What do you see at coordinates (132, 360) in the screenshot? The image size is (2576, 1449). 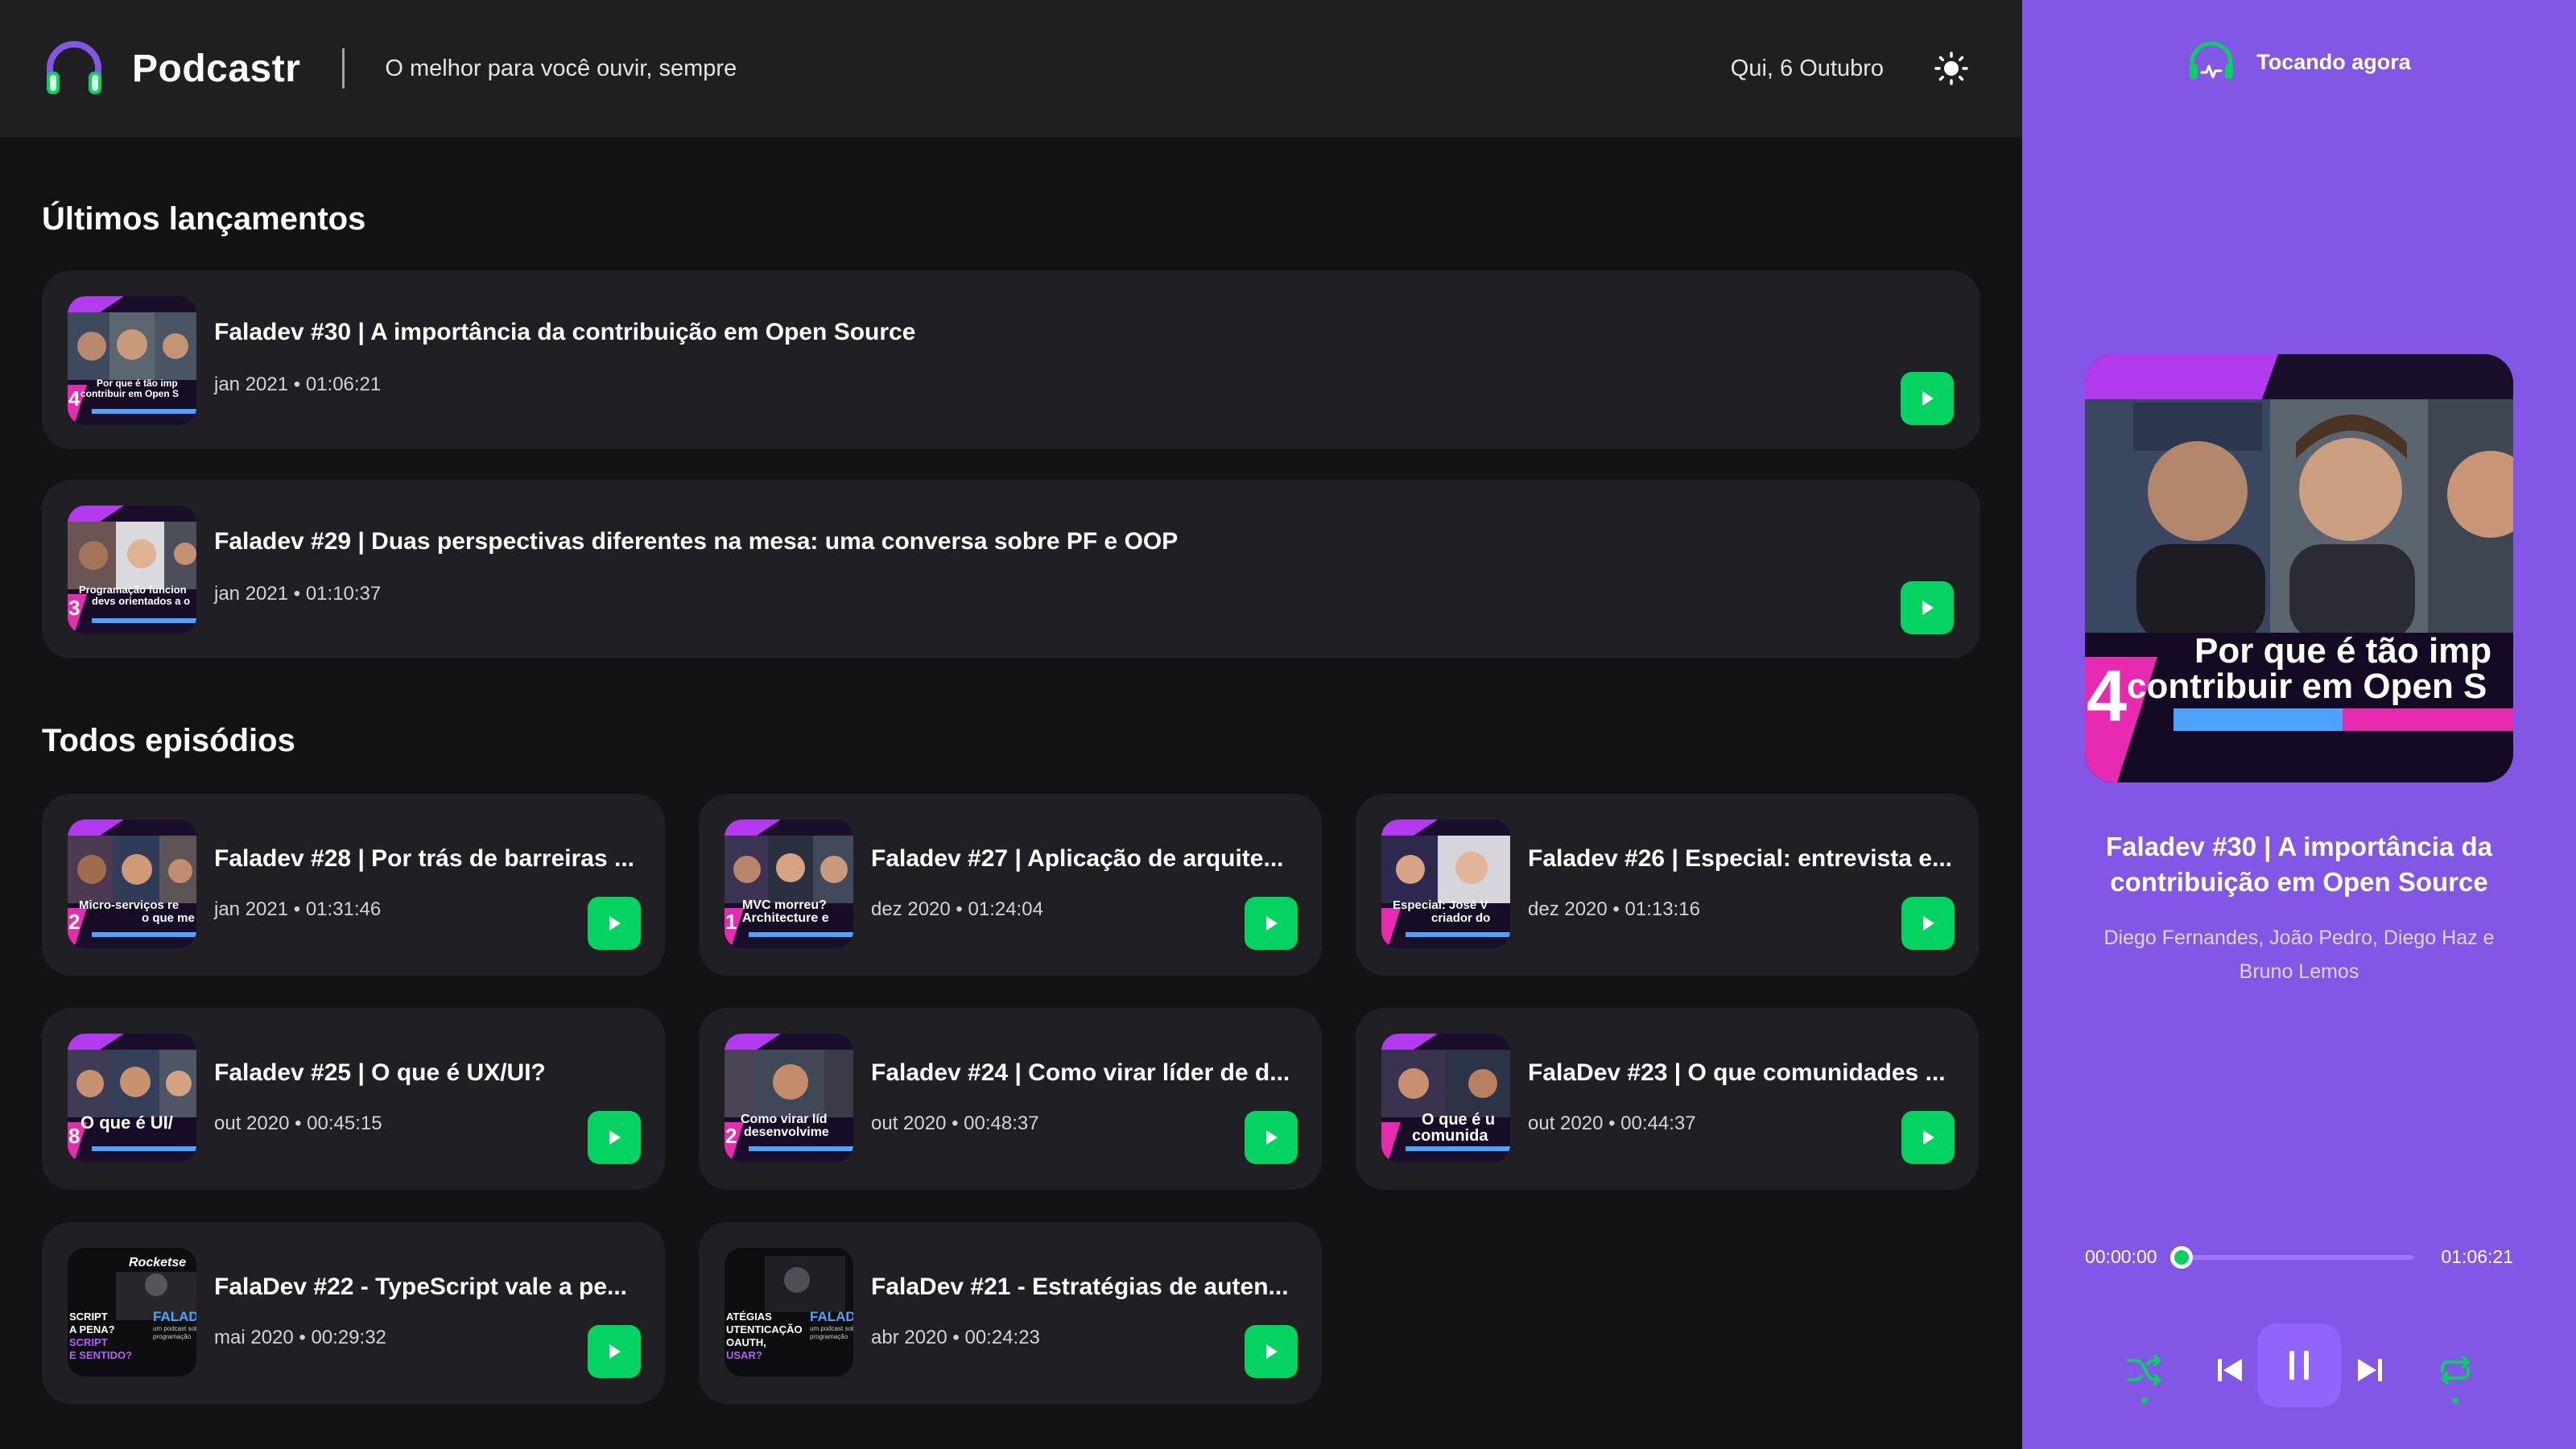 I see `episode-thumbnail: Por que é tão imp contribuir em Open S 4` at bounding box center [132, 360].